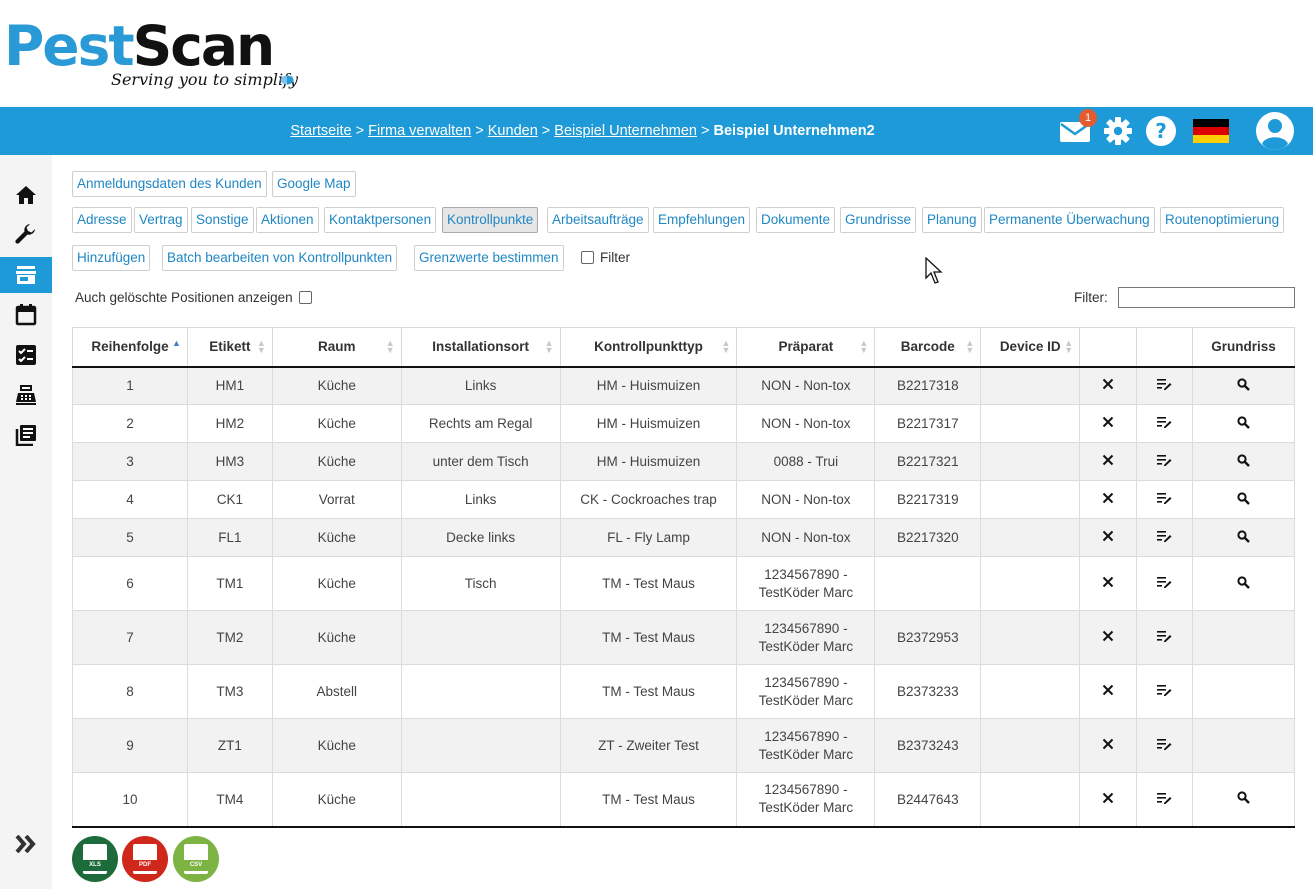 The width and height of the screenshot is (1313, 889). I want to click on tab-permanente-ueberwachung: Permanente Überwachung, so click(1069, 220).